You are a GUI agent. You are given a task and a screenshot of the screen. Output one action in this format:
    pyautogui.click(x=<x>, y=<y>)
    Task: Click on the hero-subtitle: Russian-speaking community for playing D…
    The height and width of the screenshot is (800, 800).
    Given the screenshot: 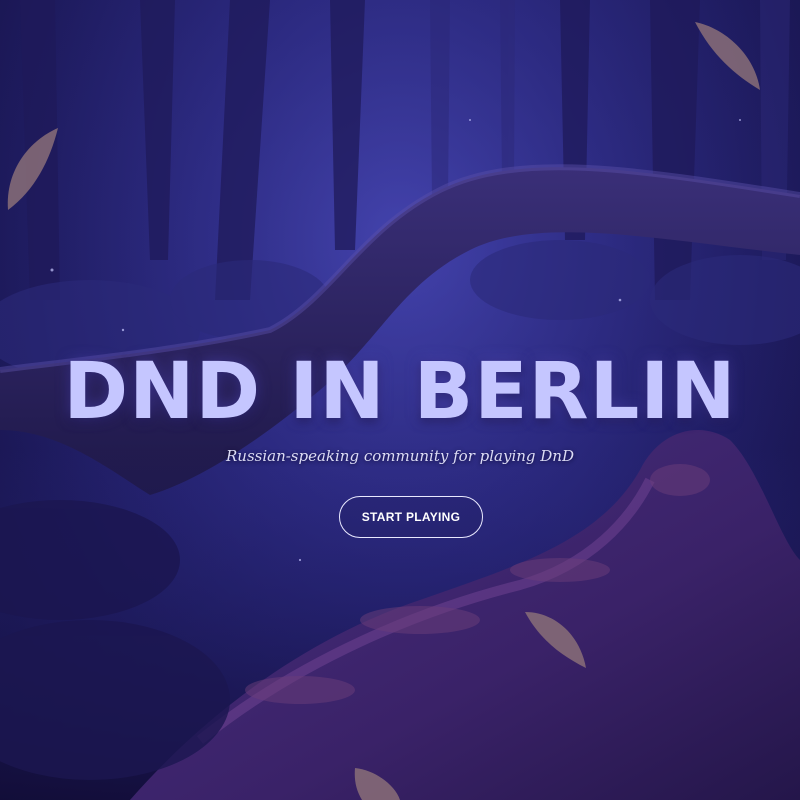 What is the action you would take?
    pyautogui.click(x=399, y=456)
    